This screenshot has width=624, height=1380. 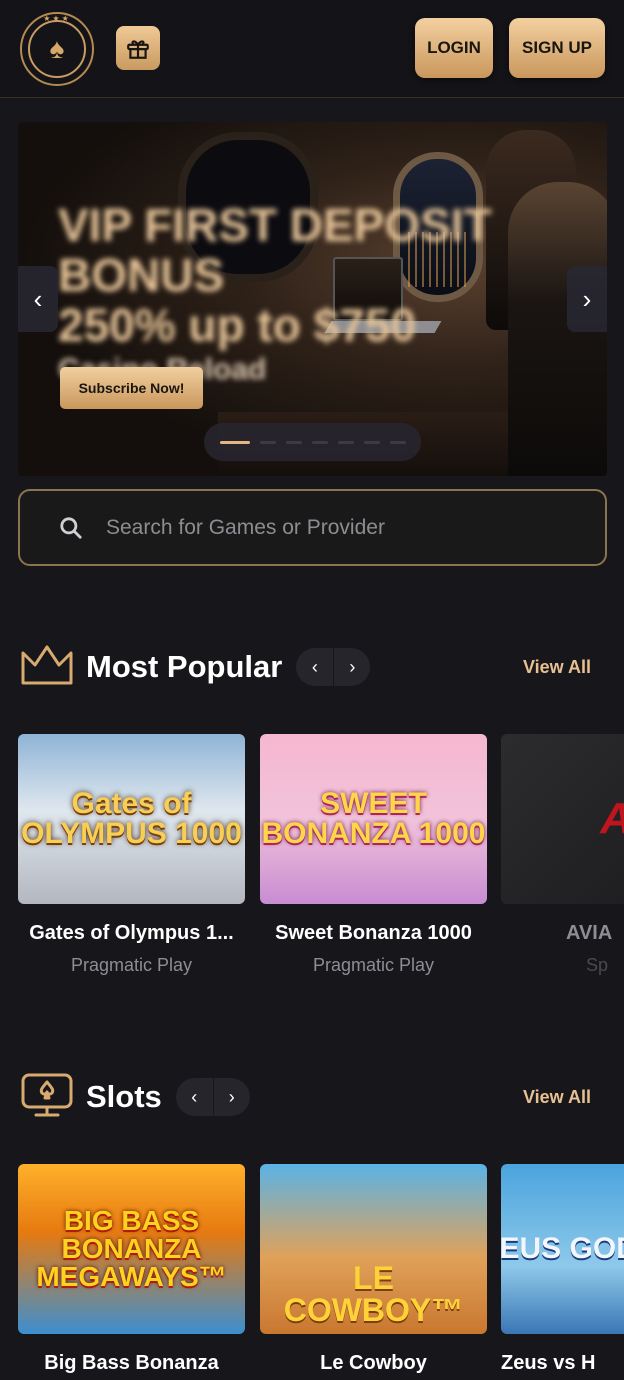 What do you see at coordinates (557, 48) in the screenshot?
I see `signup-button: SIGN UP` at bounding box center [557, 48].